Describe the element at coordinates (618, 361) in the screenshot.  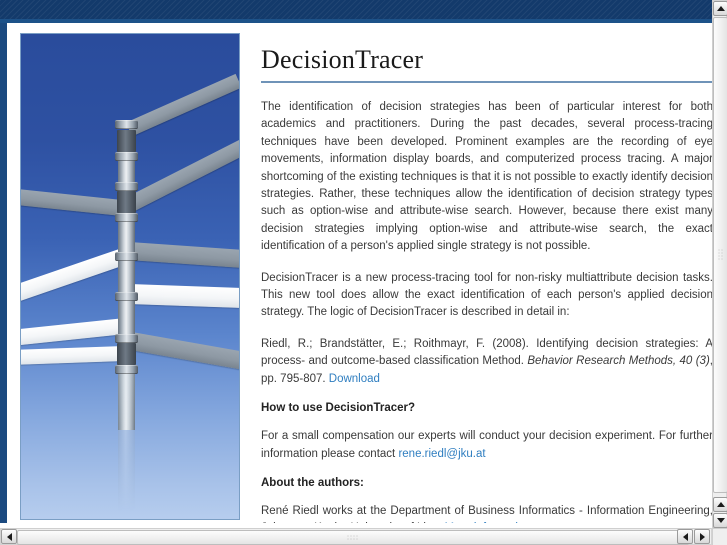
I see `citation-journal: Behavior Research Methods, 40 (3)` at that location.